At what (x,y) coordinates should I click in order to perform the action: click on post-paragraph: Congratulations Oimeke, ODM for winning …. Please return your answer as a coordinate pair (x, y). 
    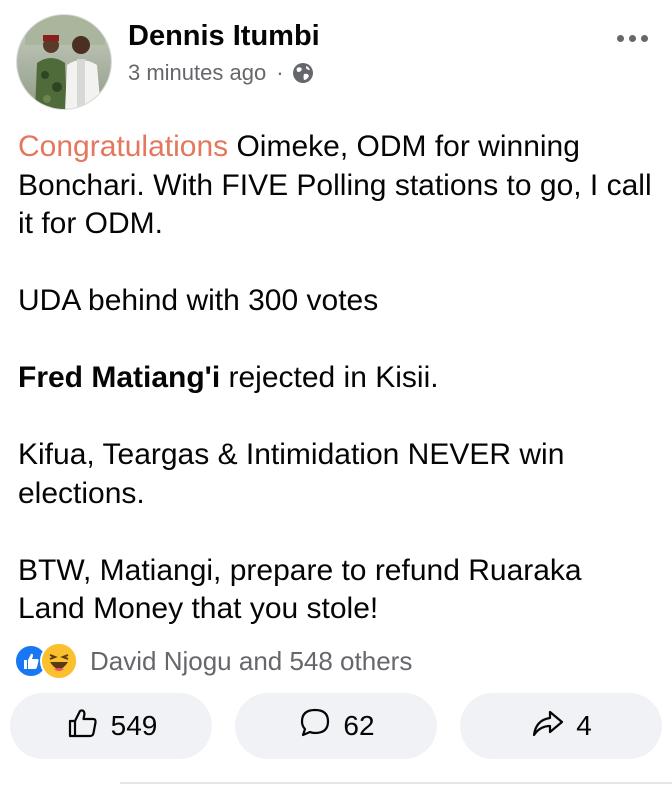
    Looking at the image, I should click on (336, 186).